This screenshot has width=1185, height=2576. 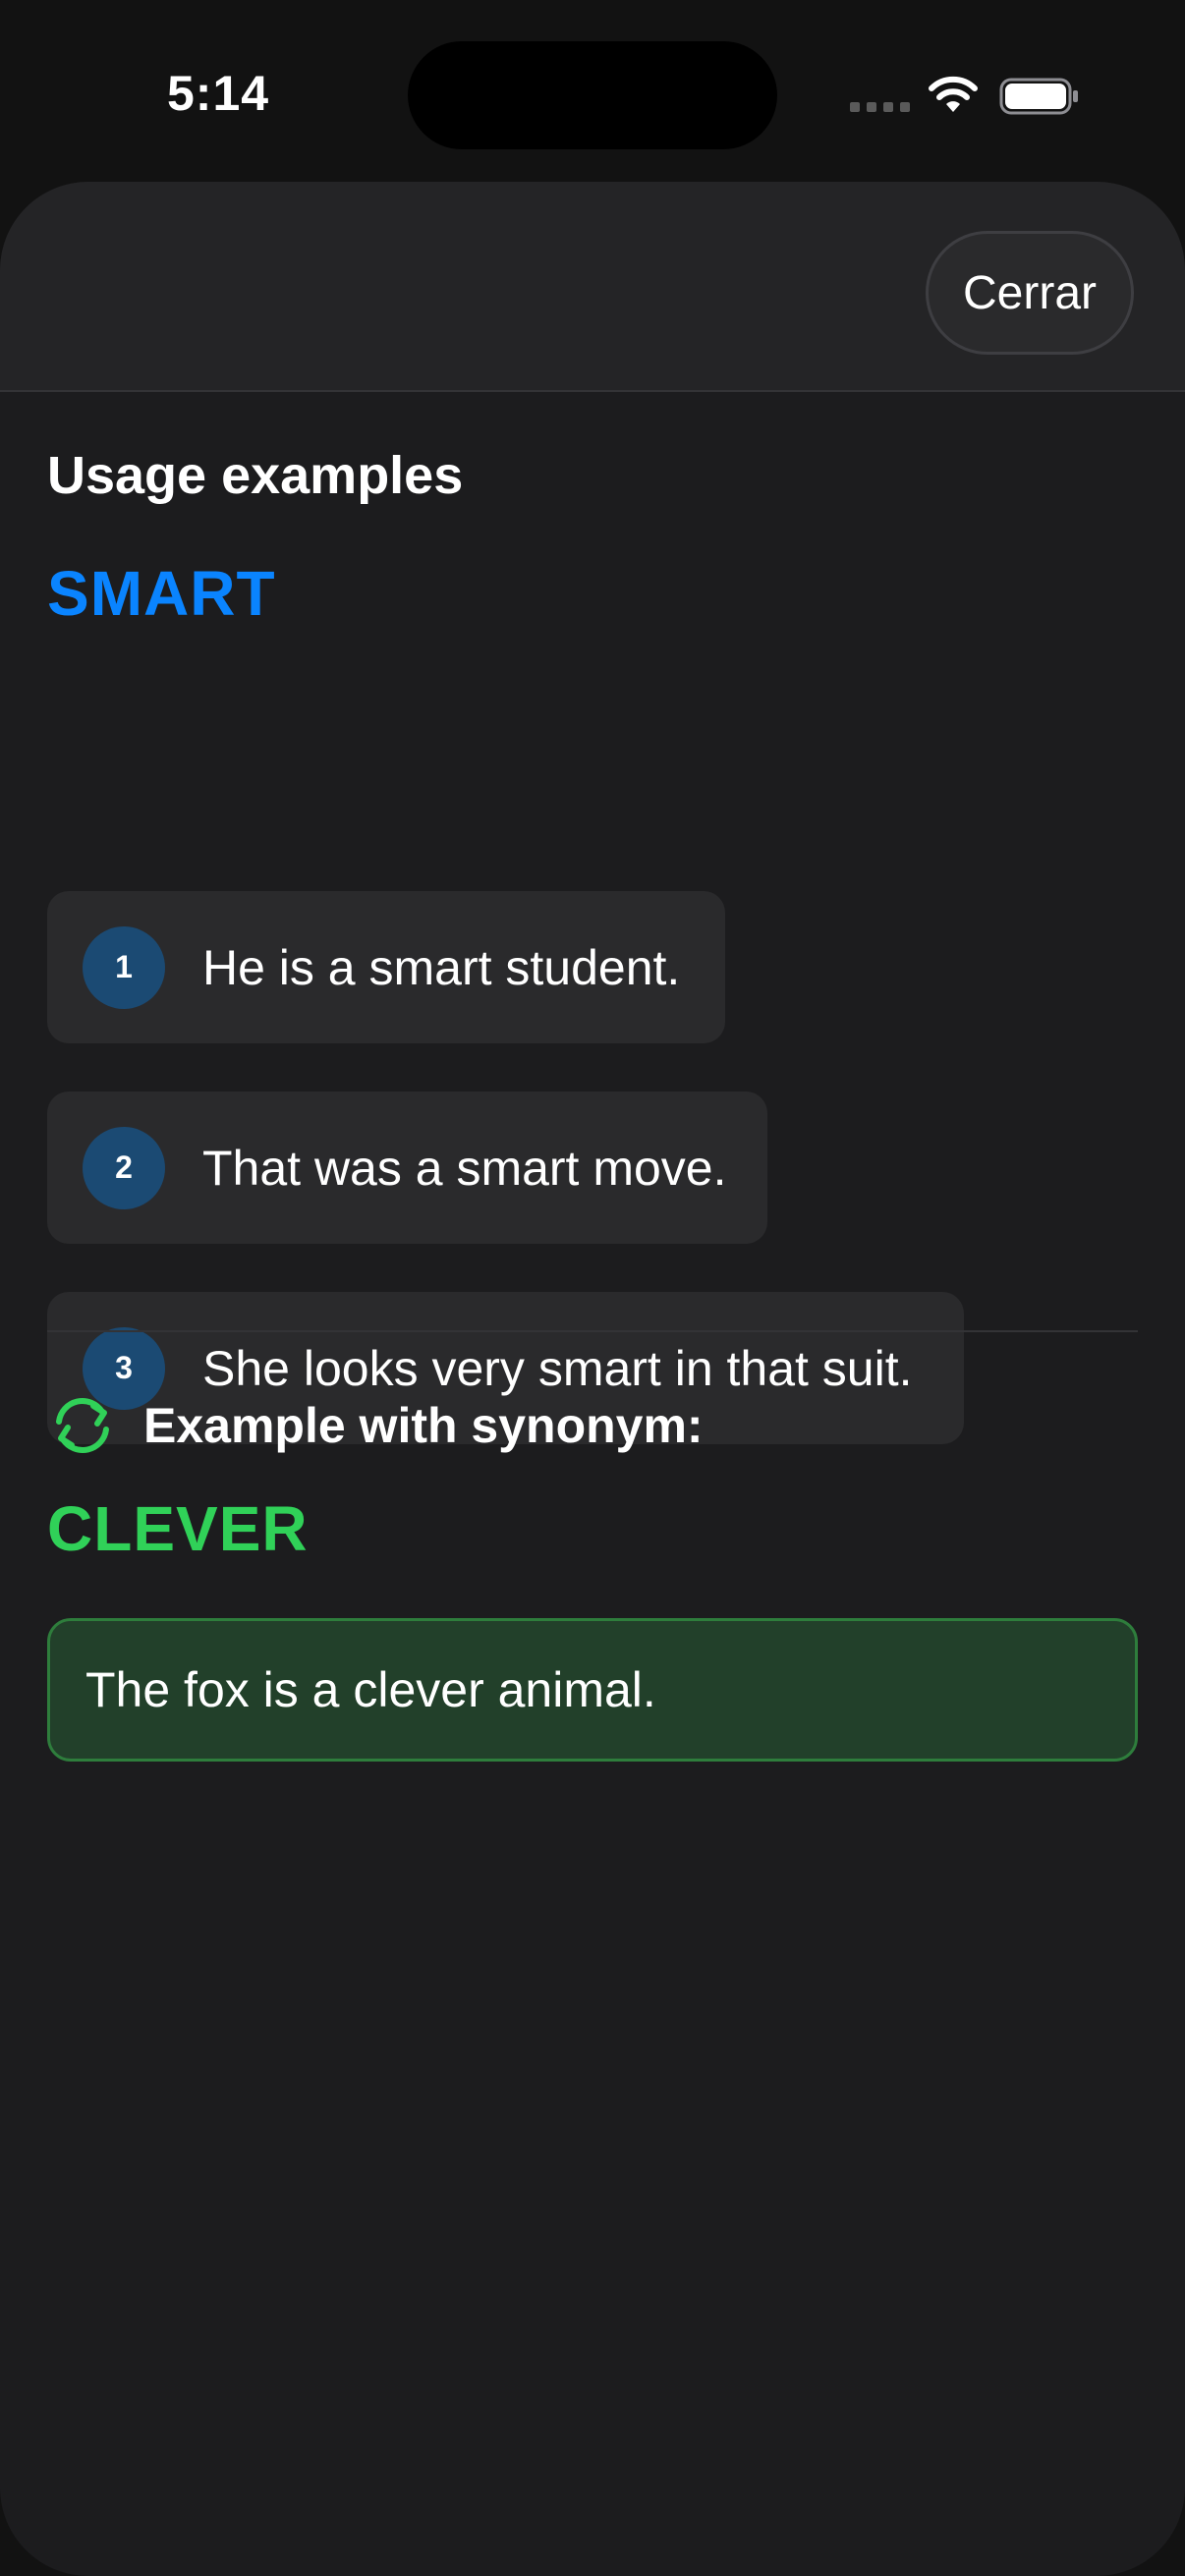 I want to click on example-text: That was a smart move., so click(x=465, y=1168).